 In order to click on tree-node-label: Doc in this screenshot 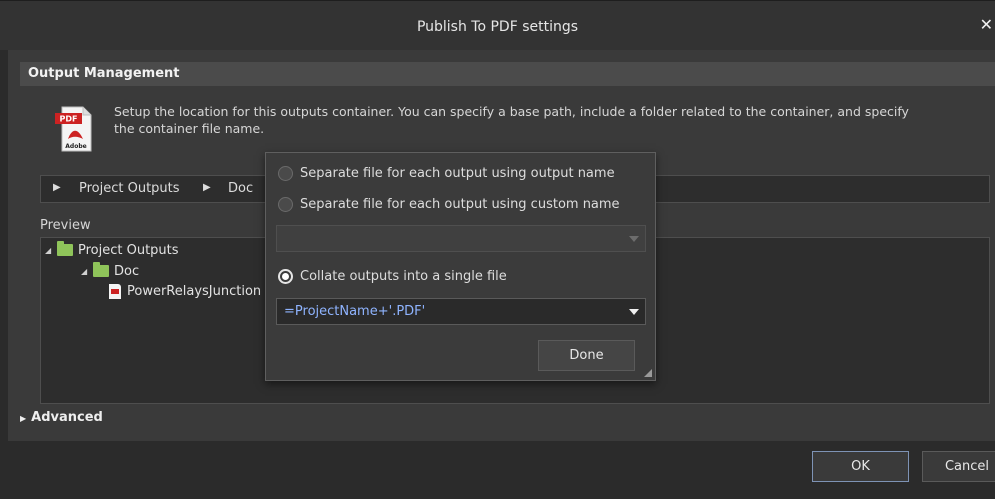, I will do `click(127, 271)`.